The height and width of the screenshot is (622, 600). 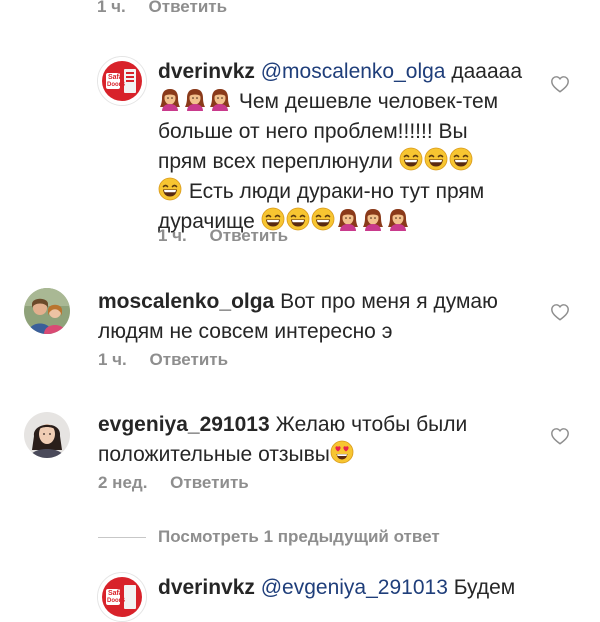 What do you see at coordinates (368, 101) in the screenshot?
I see `comment-text: Чем дешевле человек-тем` at bounding box center [368, 101].